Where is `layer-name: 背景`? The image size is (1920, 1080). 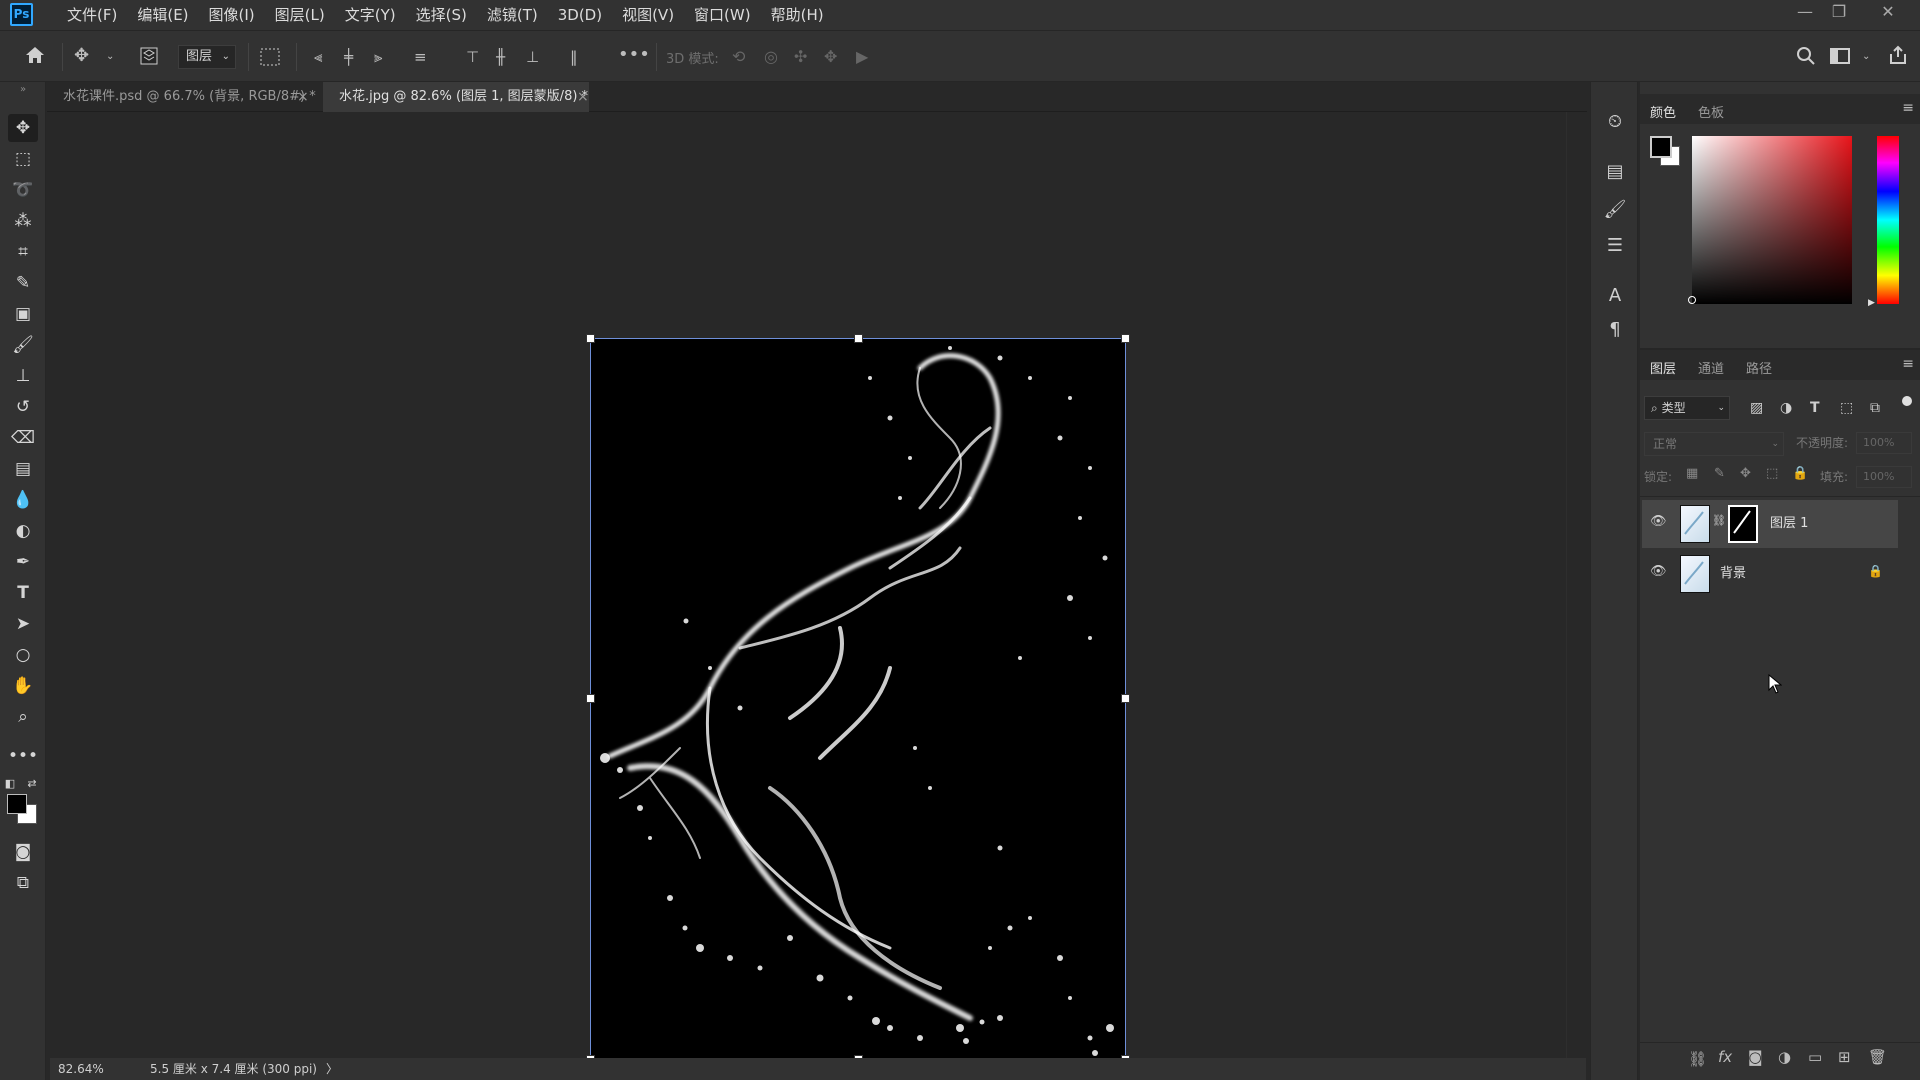
layer-name: 背景 is located at coordinates (1733, 574).